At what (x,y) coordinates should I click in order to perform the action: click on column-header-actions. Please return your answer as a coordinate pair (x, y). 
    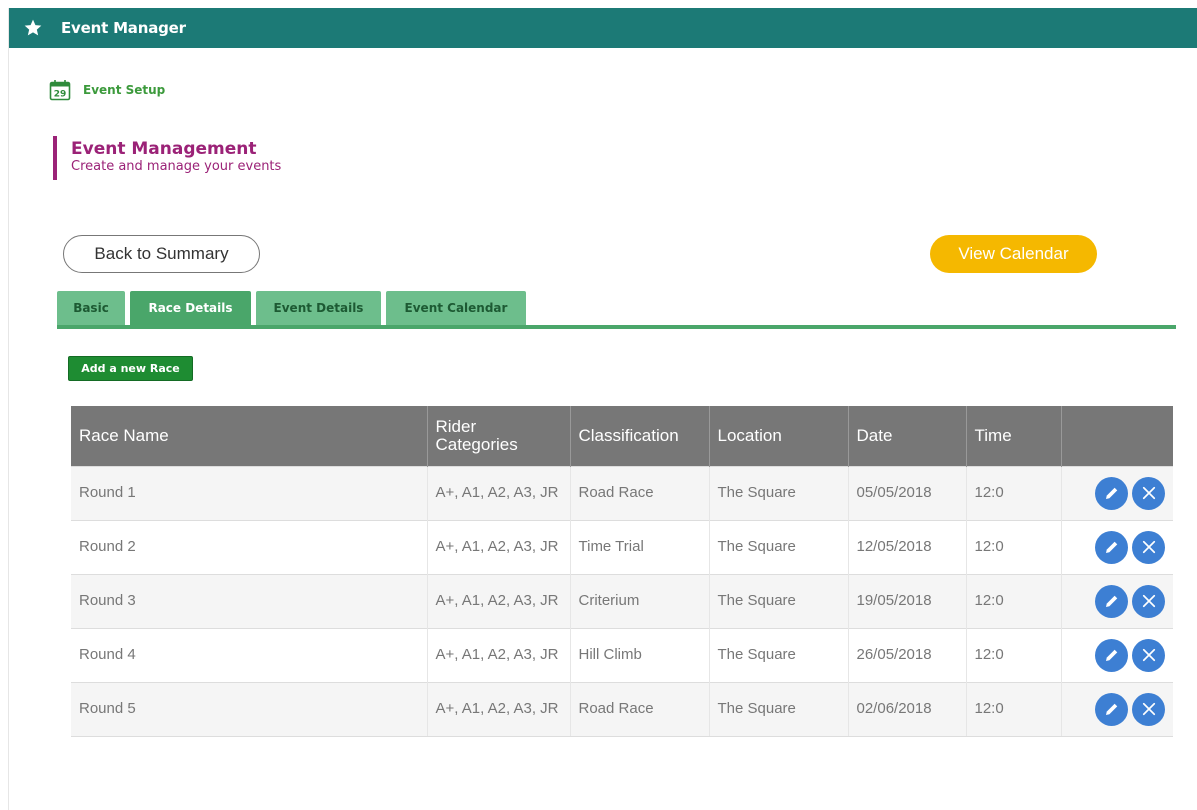
    Looking at the image, I should click on (1117, 436).